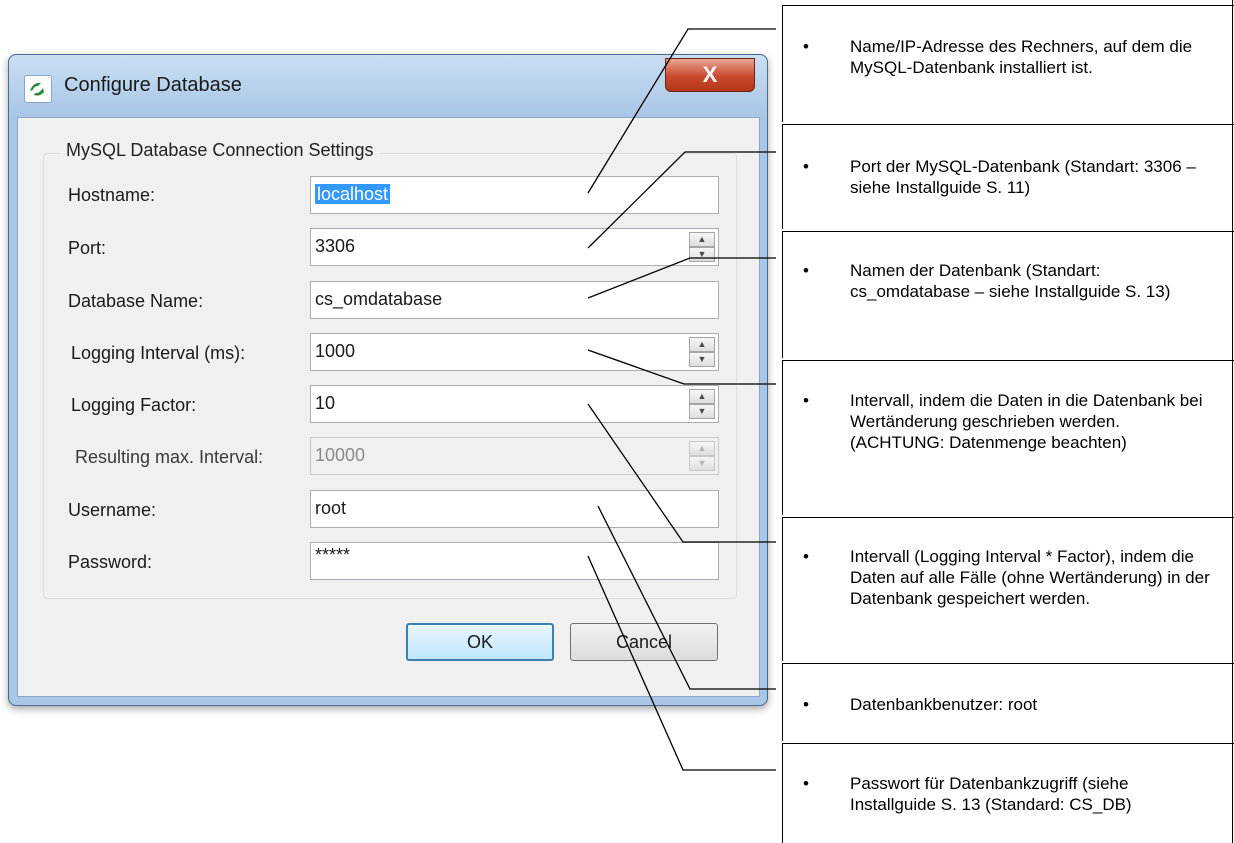 The image size is (1234, 843). I want to click on leader-lines, so click(681, 399).